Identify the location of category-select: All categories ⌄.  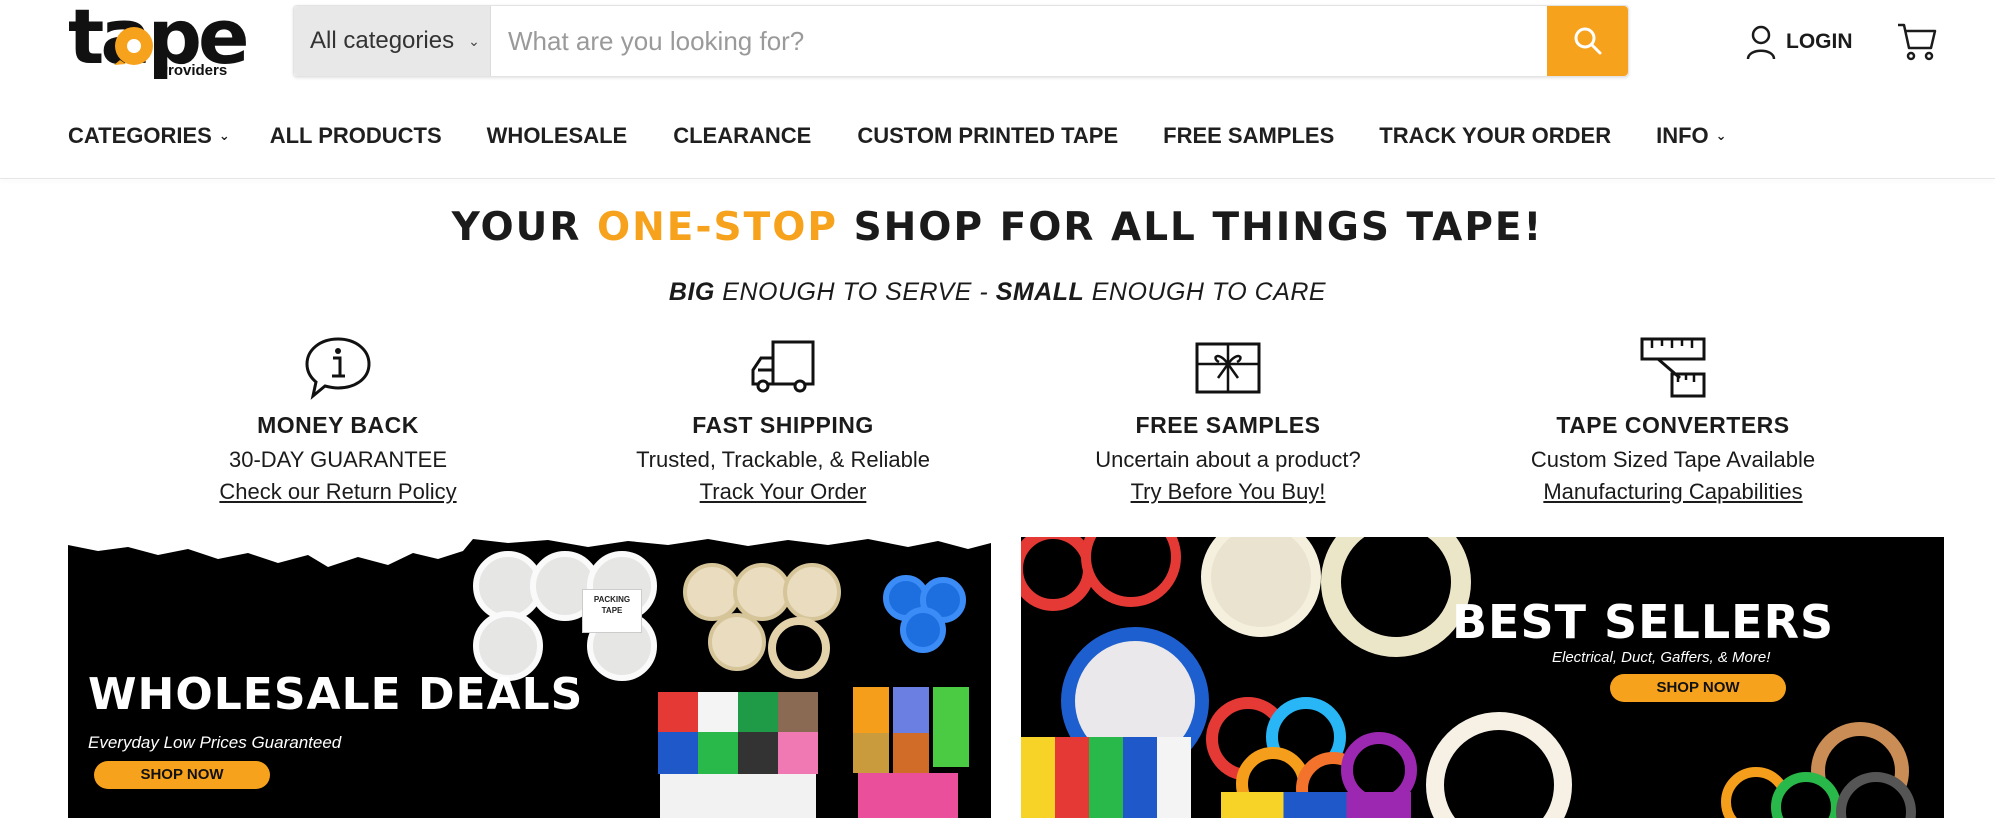
(392, 41).